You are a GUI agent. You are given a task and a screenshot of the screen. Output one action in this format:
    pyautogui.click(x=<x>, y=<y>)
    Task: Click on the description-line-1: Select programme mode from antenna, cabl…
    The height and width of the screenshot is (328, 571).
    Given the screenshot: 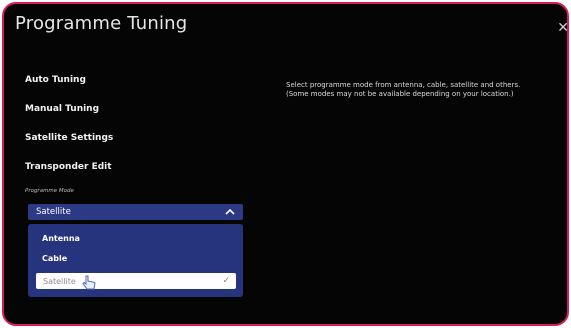 What is the action you would take?
    pyautogui.click(x=403, y=85)
    